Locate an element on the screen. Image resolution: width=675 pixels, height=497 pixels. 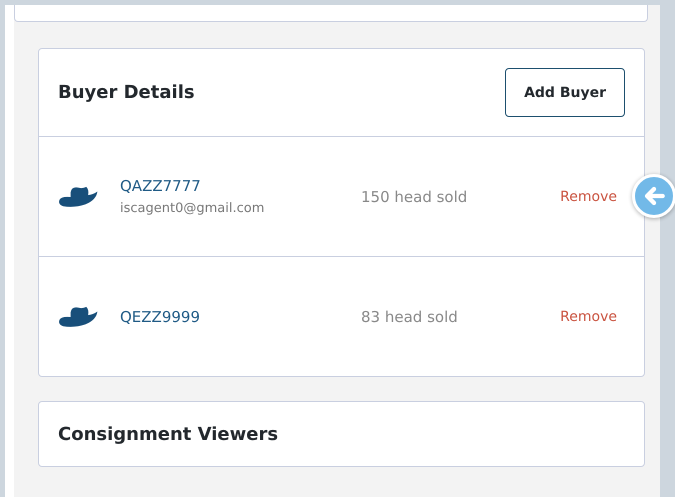
add-buyer-button: Add Buyer is located at coordinates (565, 92).